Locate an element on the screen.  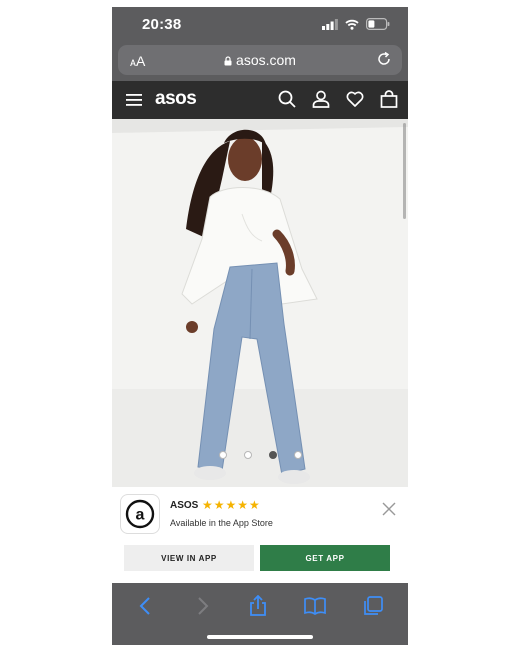
browser-toolbar is located at coordinates (260, 614).